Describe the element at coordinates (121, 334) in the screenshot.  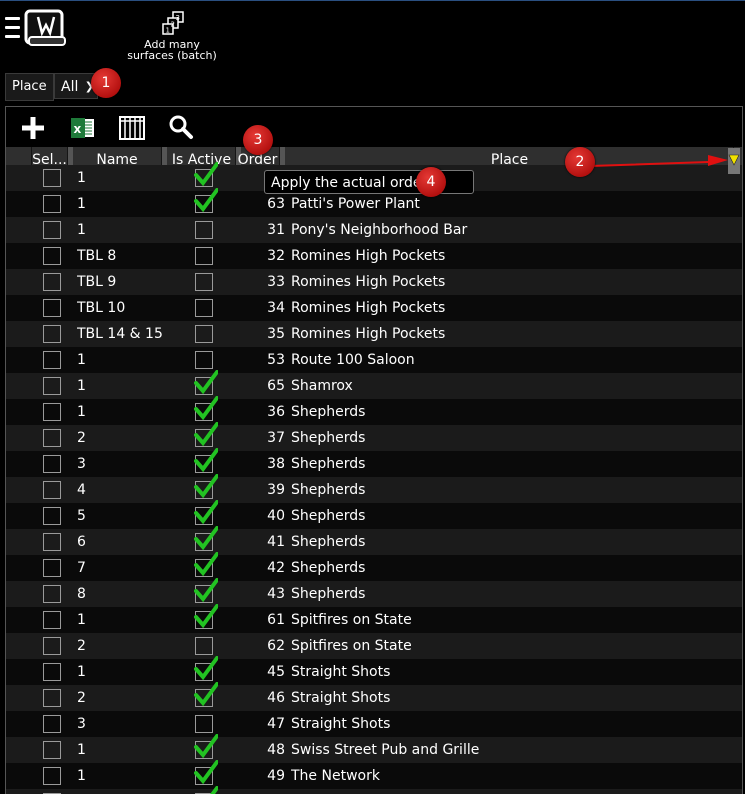
I see `name-cell: TBL 14 & 15` at that location.